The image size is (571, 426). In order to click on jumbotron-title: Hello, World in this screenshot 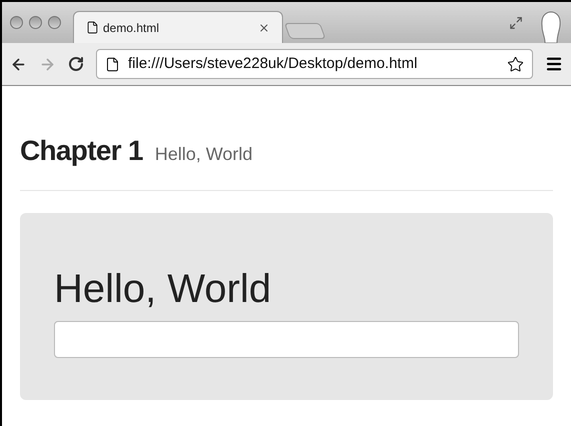, I will do `click(163, 289)`.